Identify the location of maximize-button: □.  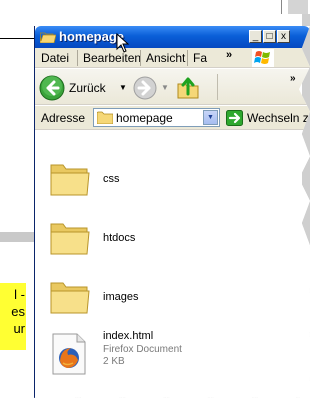
(269, 36).